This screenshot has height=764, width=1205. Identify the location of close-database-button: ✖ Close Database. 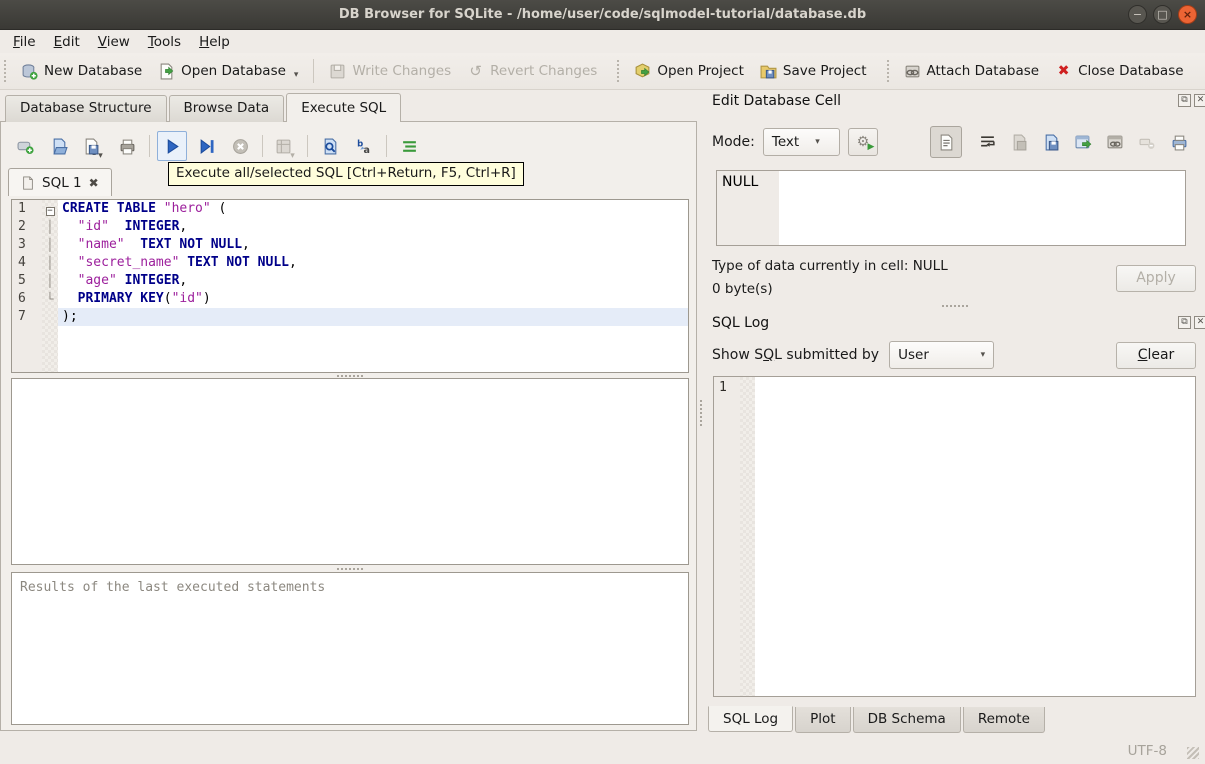
(1119, 71).